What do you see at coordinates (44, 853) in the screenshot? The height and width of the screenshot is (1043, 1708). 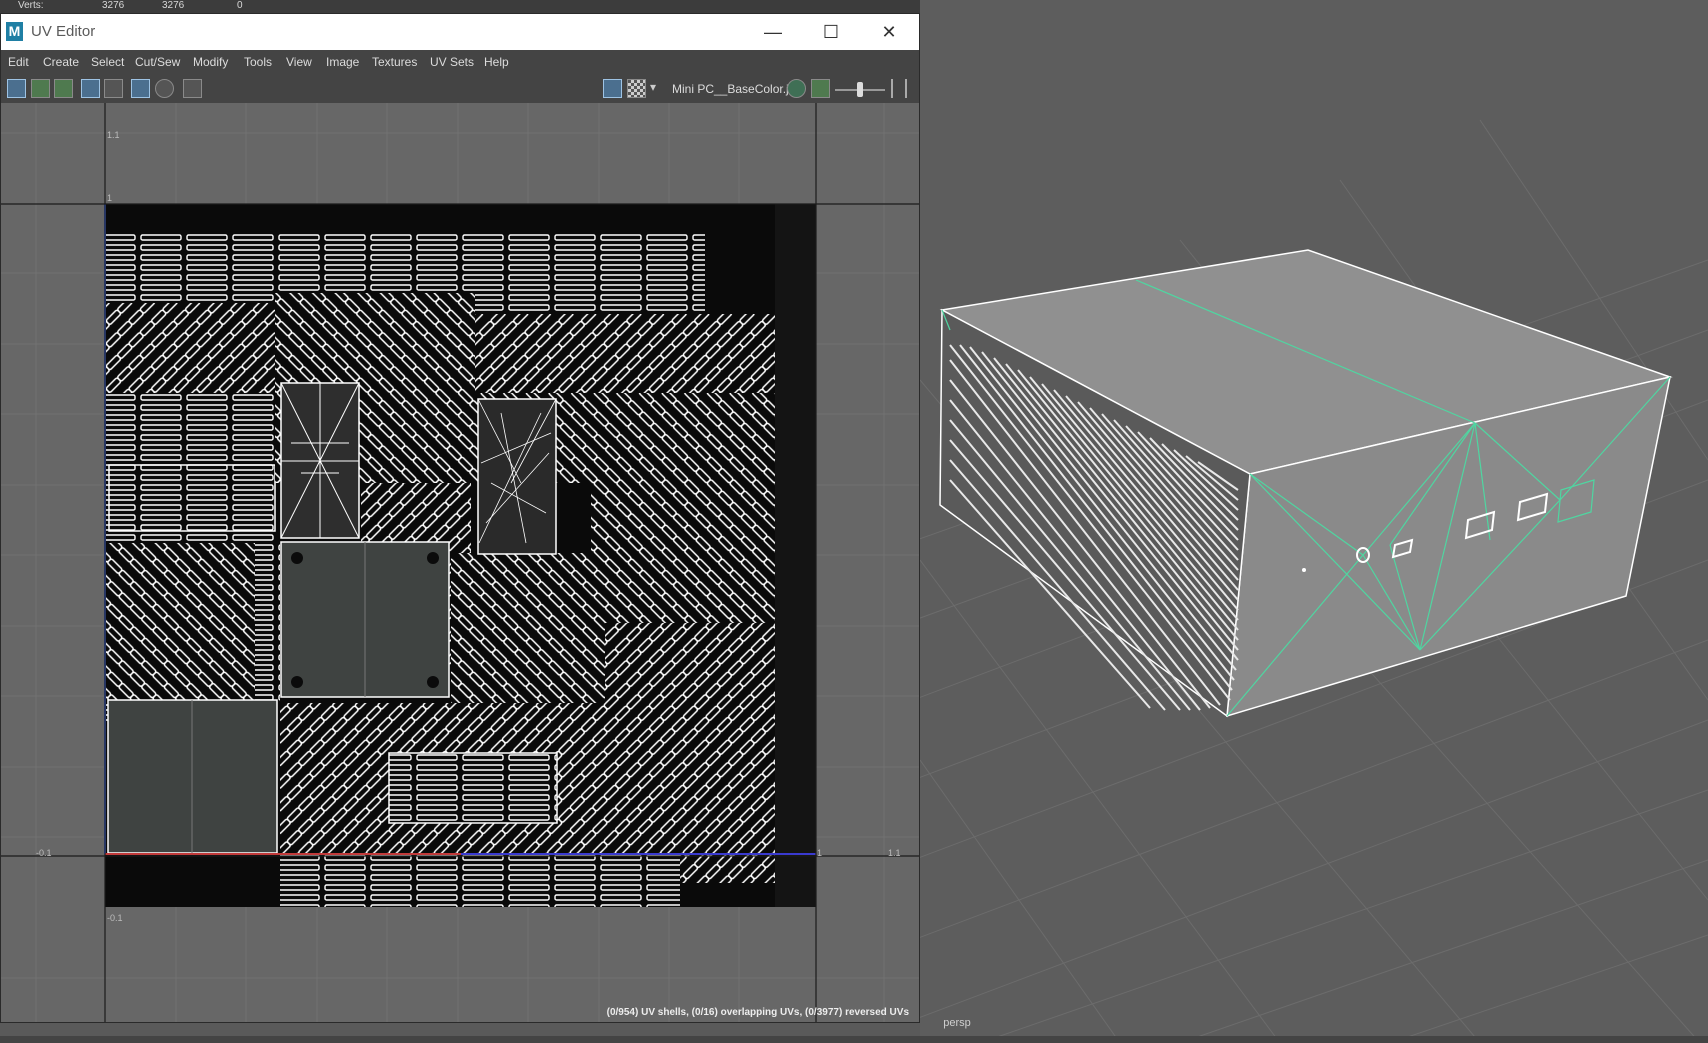 I see `axis-label-left-neg: -0.1` at bounding box center [44, 853].